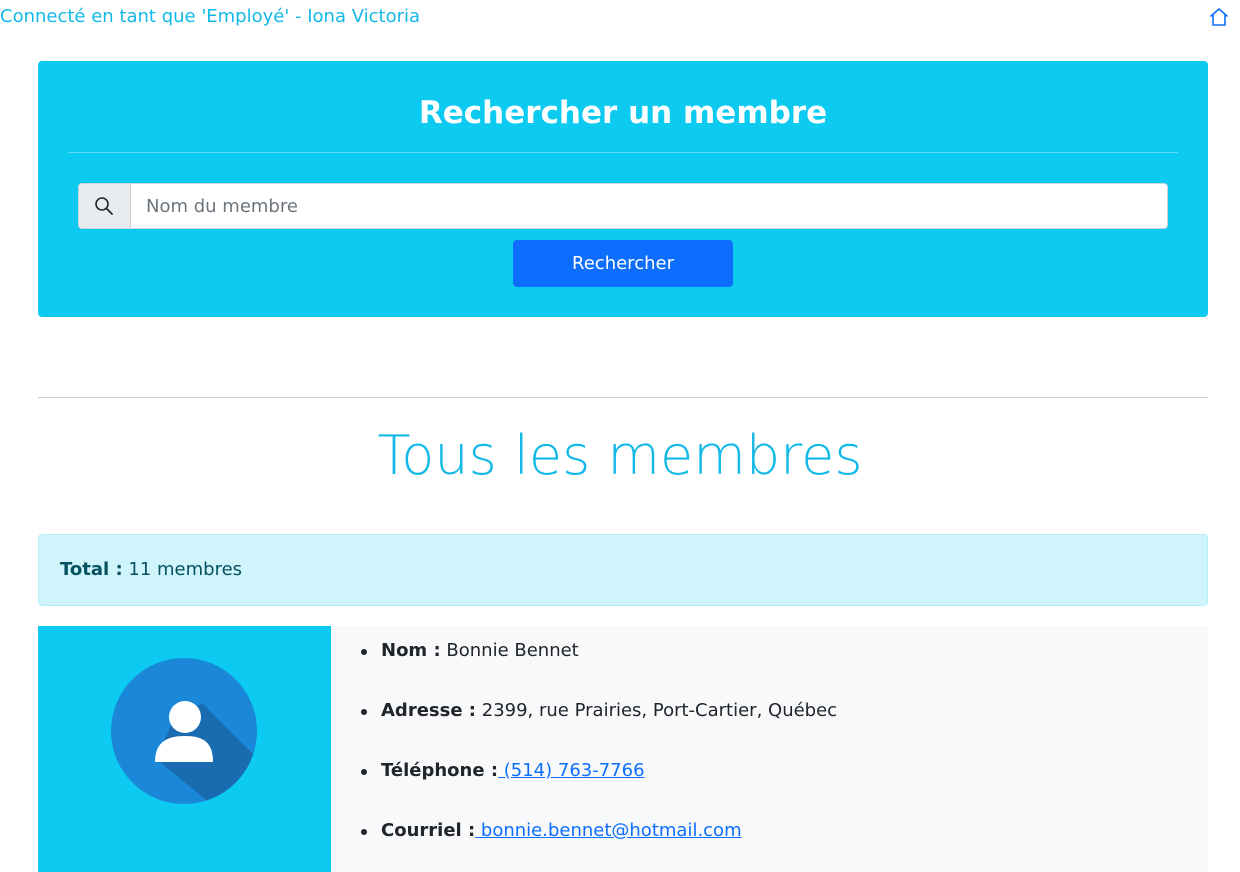 Image resolution: width=1240 pixels, height=872 pixels. I want to click on home-icon, so click(1219, 17).